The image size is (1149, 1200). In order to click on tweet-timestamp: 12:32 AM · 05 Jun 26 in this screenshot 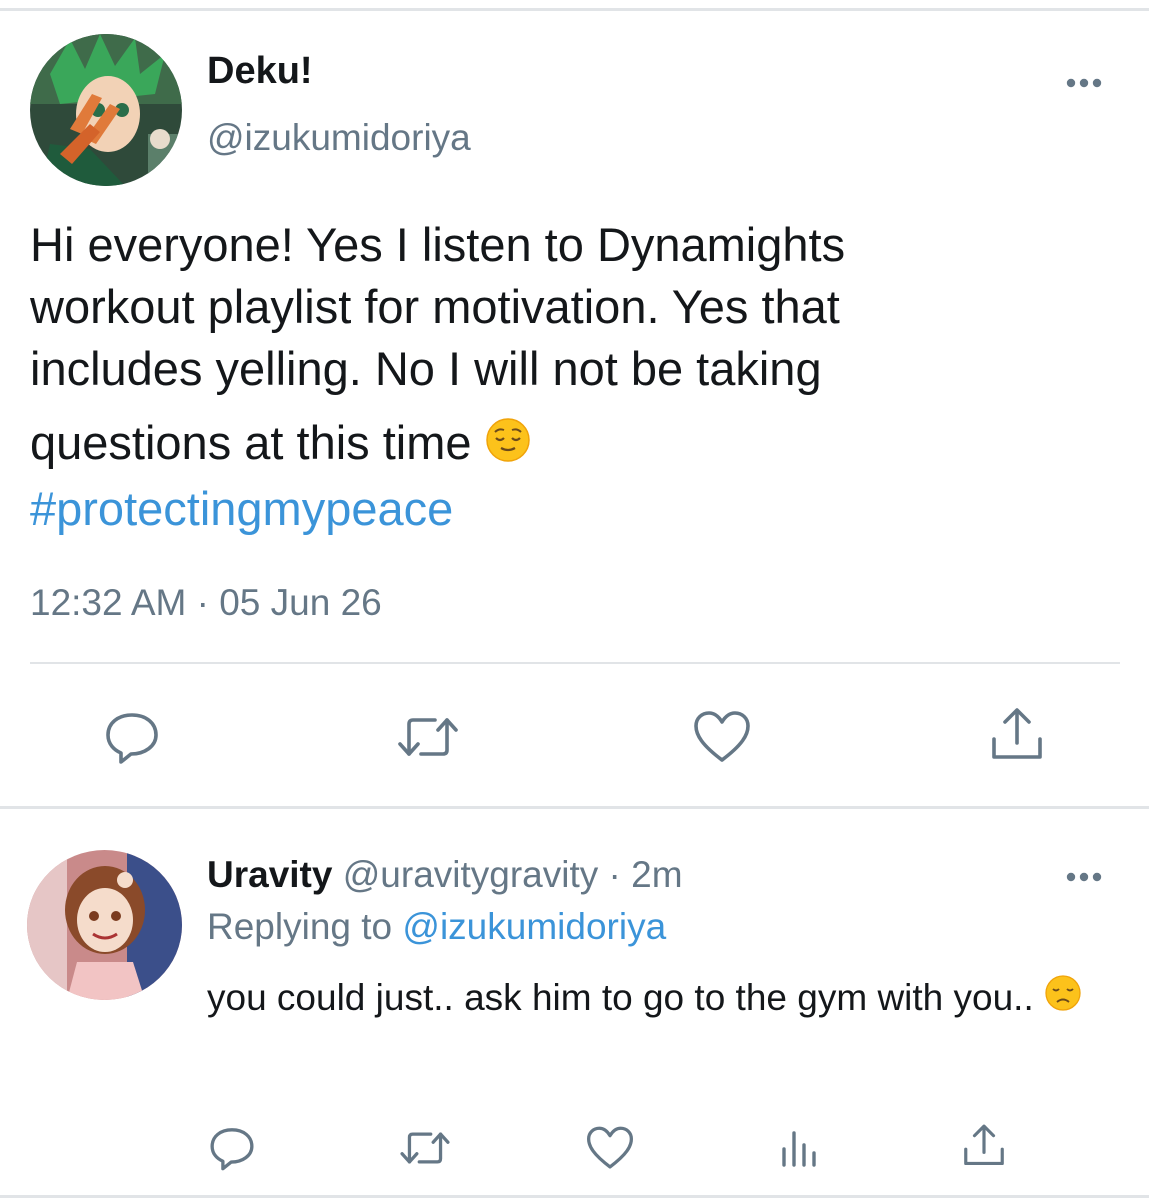, I will do `click(206, 603)`.